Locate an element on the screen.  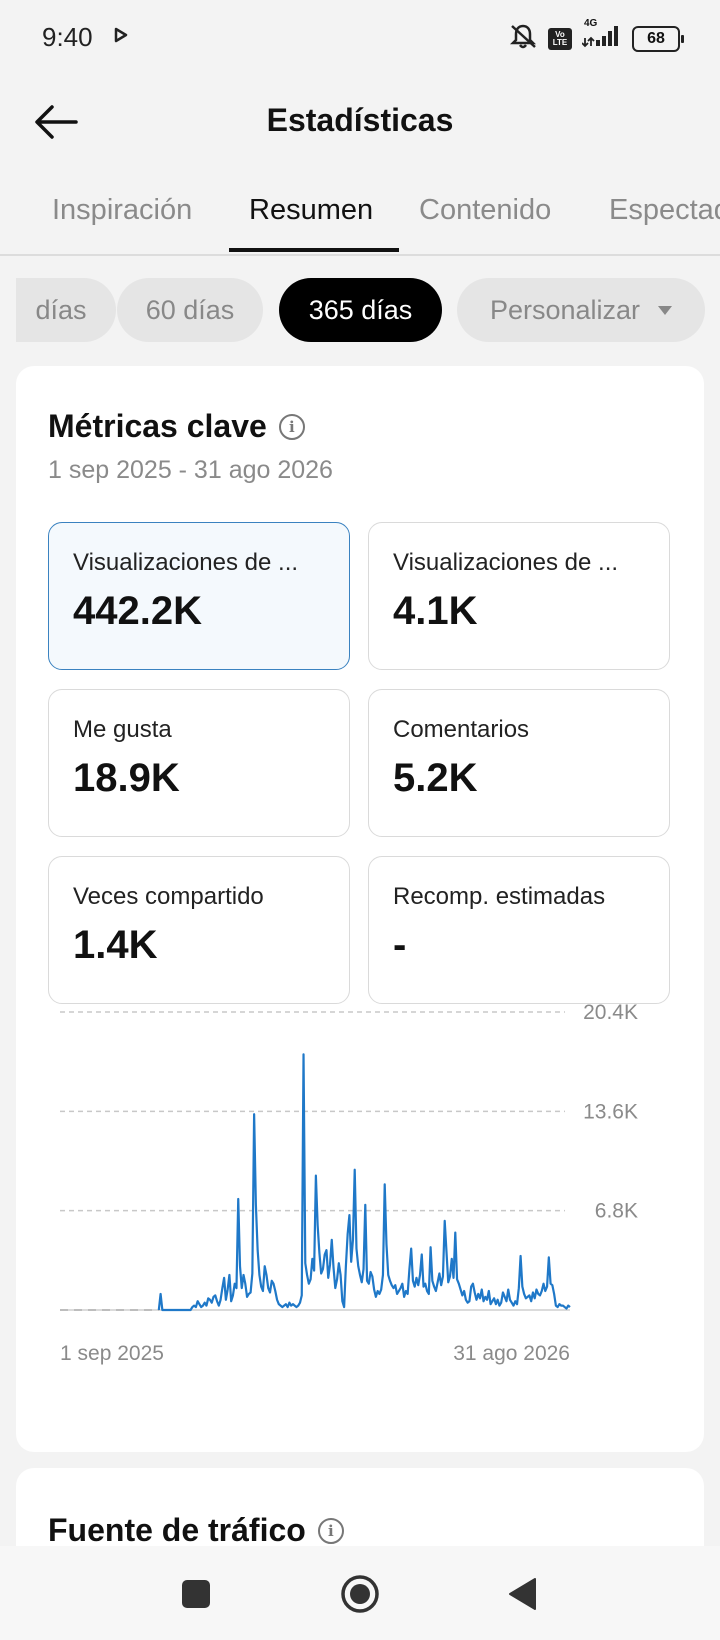
battery-icon: 68 is located at coordinates (658, 38).